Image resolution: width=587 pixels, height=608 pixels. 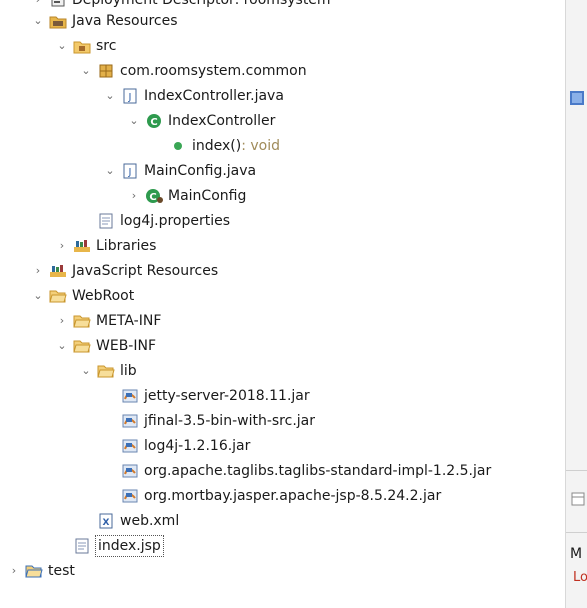 I want to click on tree-item-web-inf: ⌄ WEB-INF, so click(x=105, y=345).